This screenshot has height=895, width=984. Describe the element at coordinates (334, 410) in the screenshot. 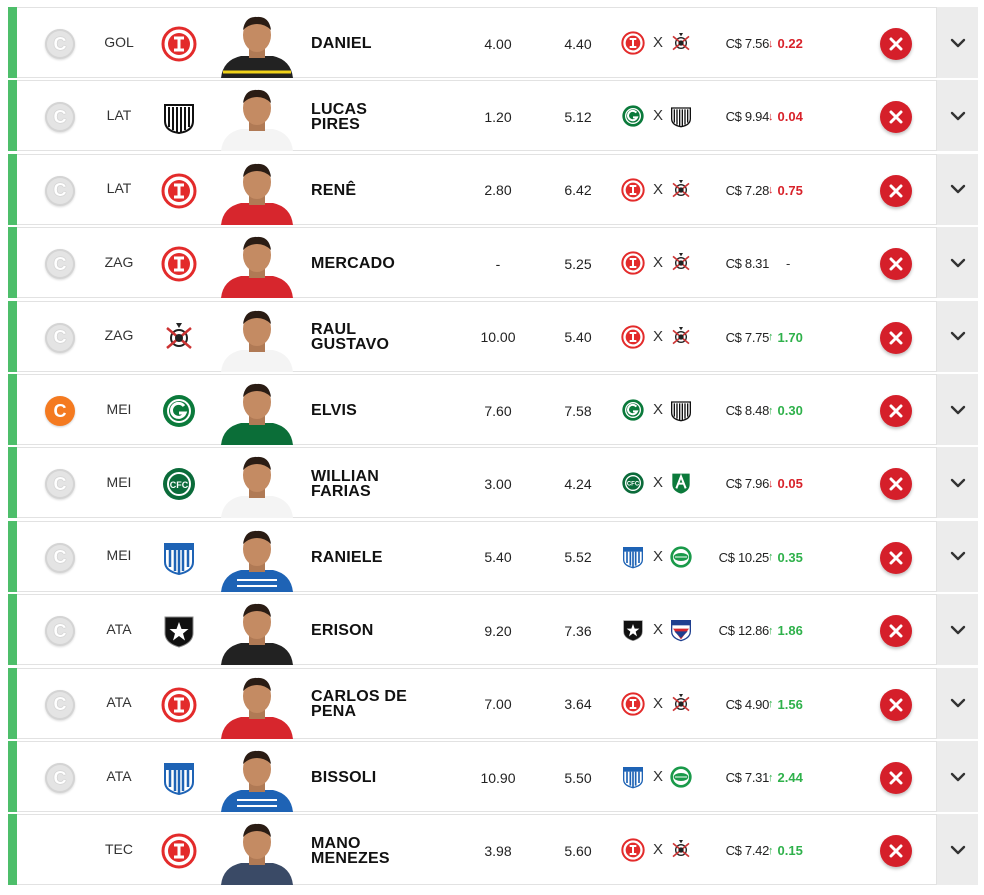

I see `player-name: ELVIS` at that location.